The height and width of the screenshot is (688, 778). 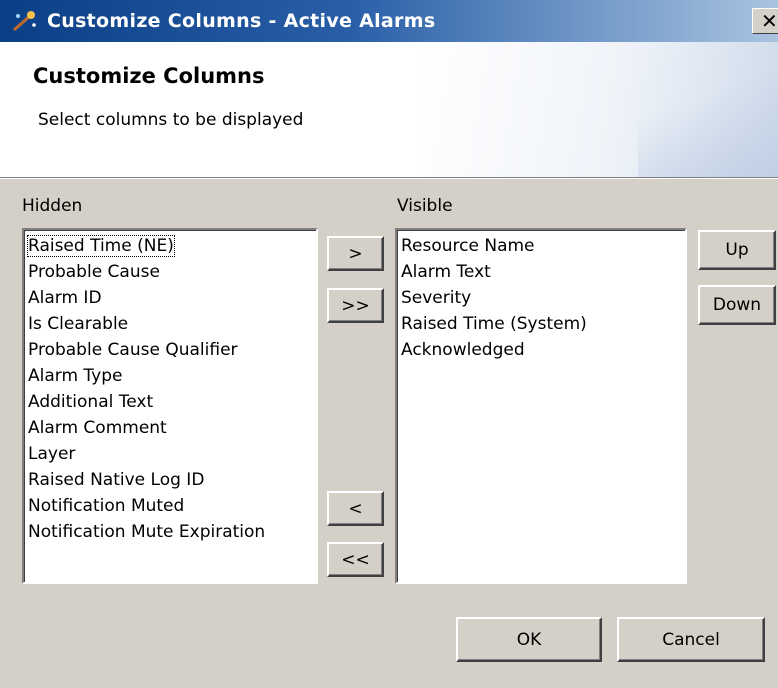 I want to click on window-title: Customize Columns - Active Alarms, so click(x=241, y=21).